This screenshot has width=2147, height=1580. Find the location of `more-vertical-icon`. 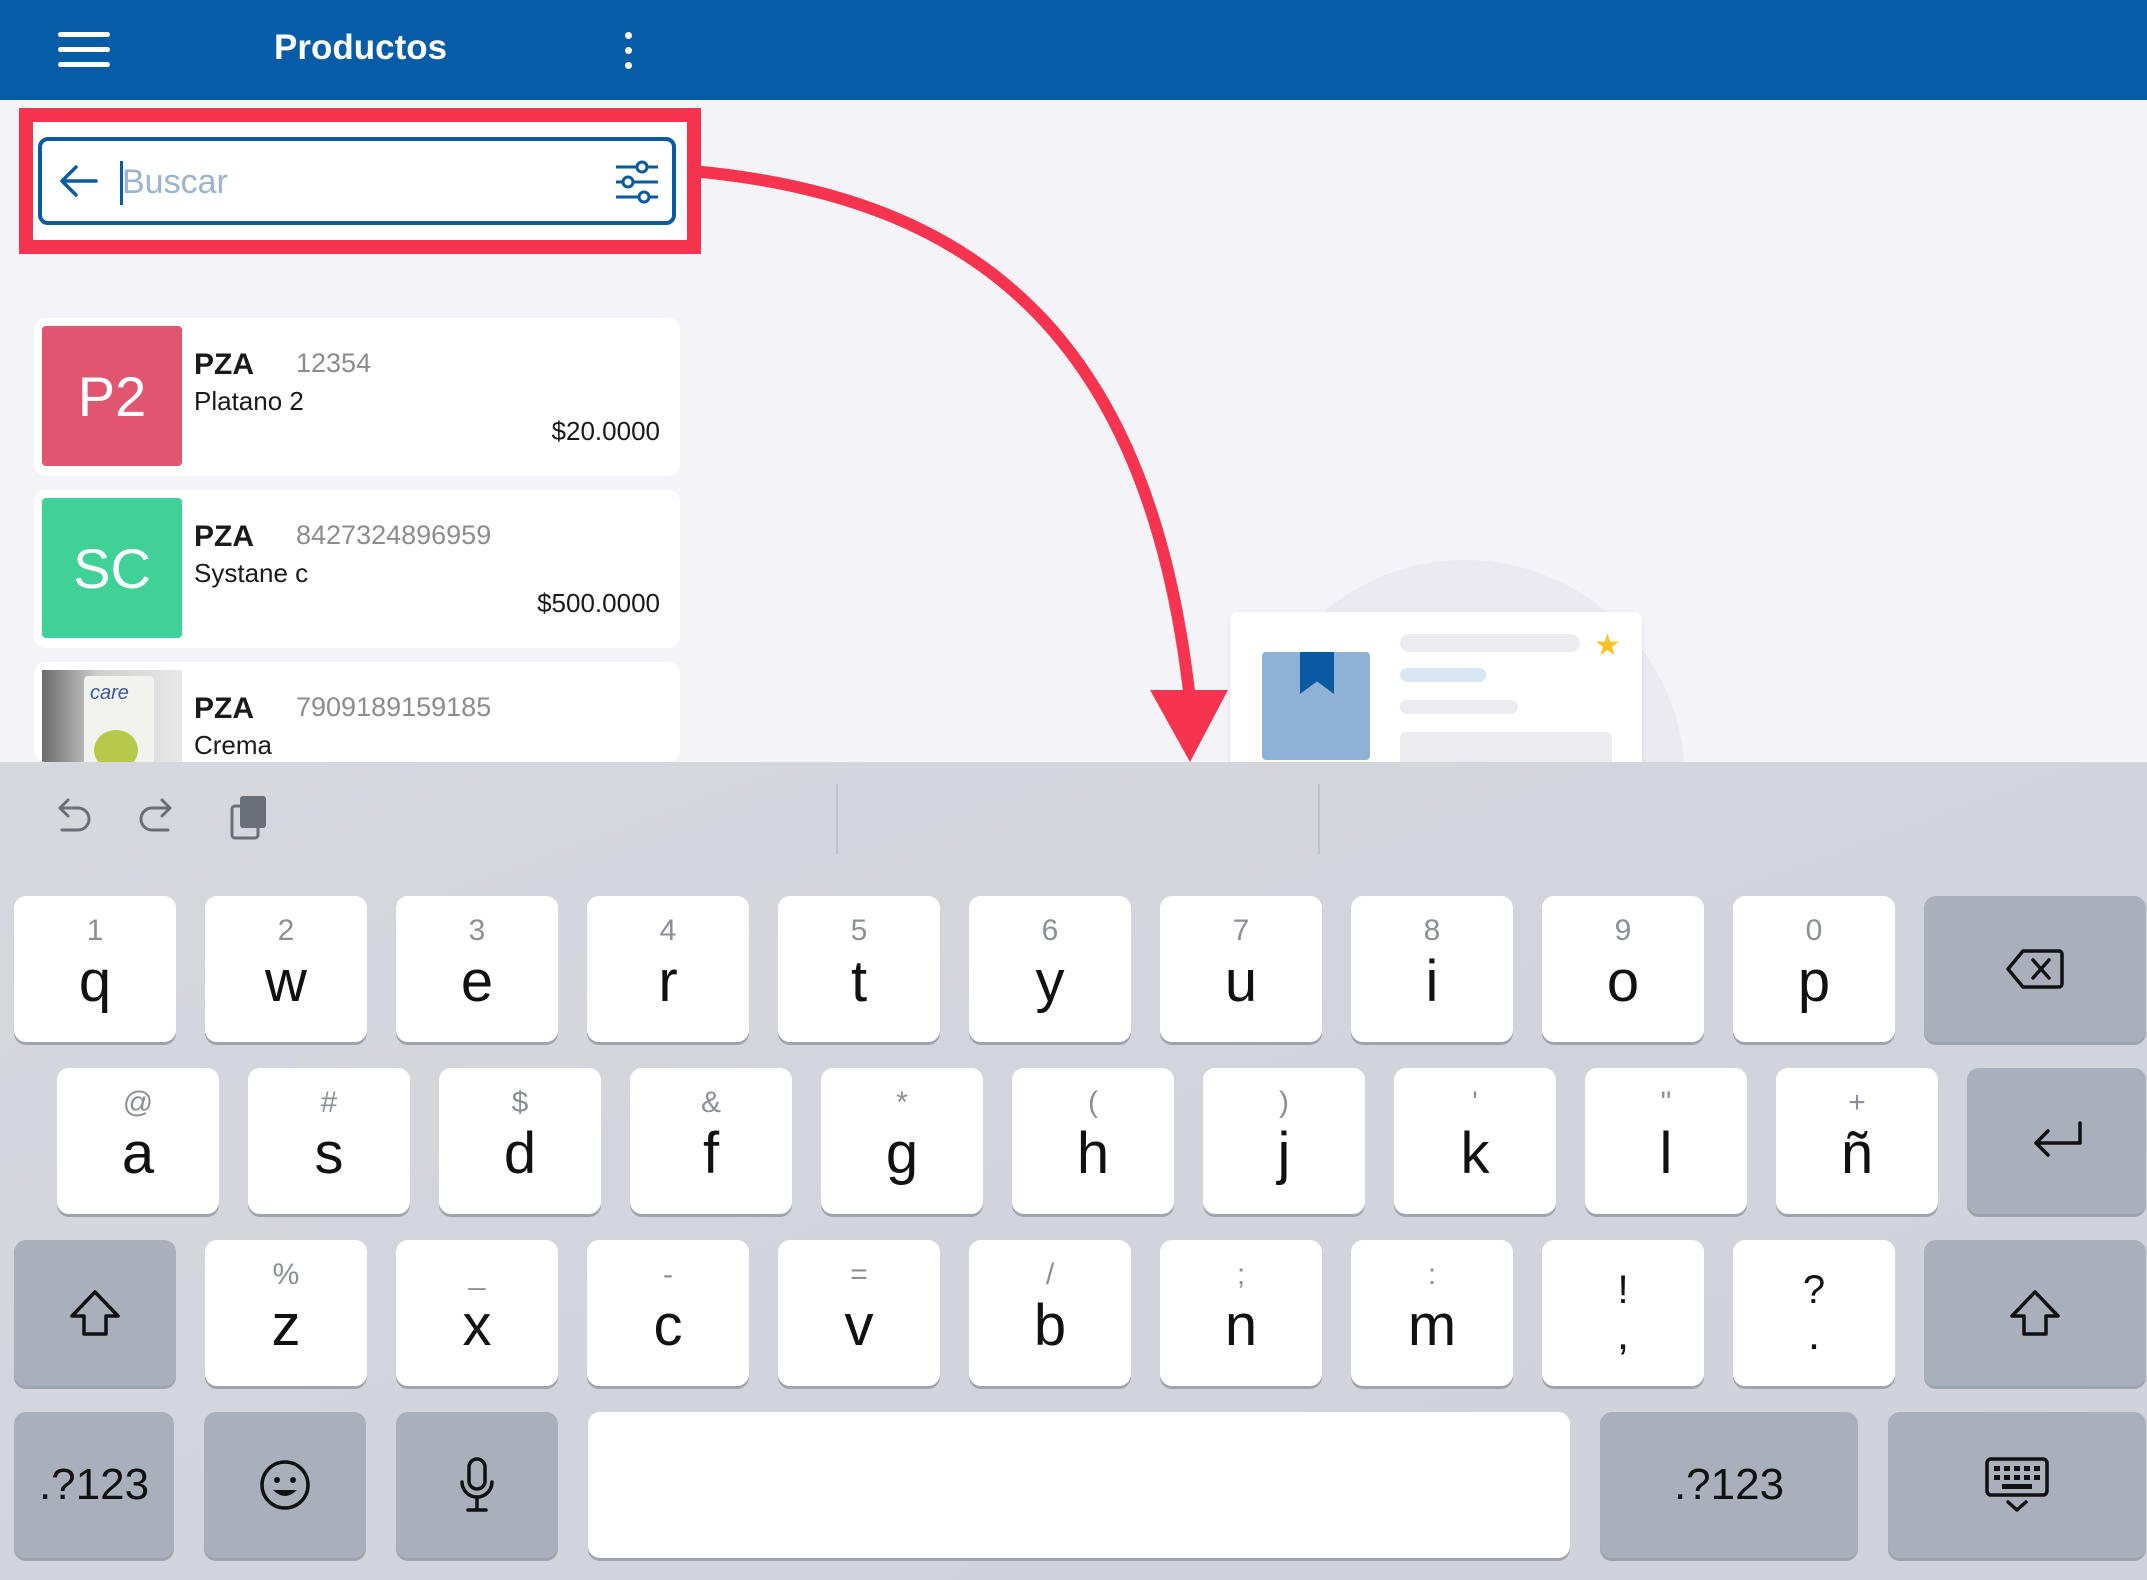

more-vertical-icon is located at coordinates (628, 51).